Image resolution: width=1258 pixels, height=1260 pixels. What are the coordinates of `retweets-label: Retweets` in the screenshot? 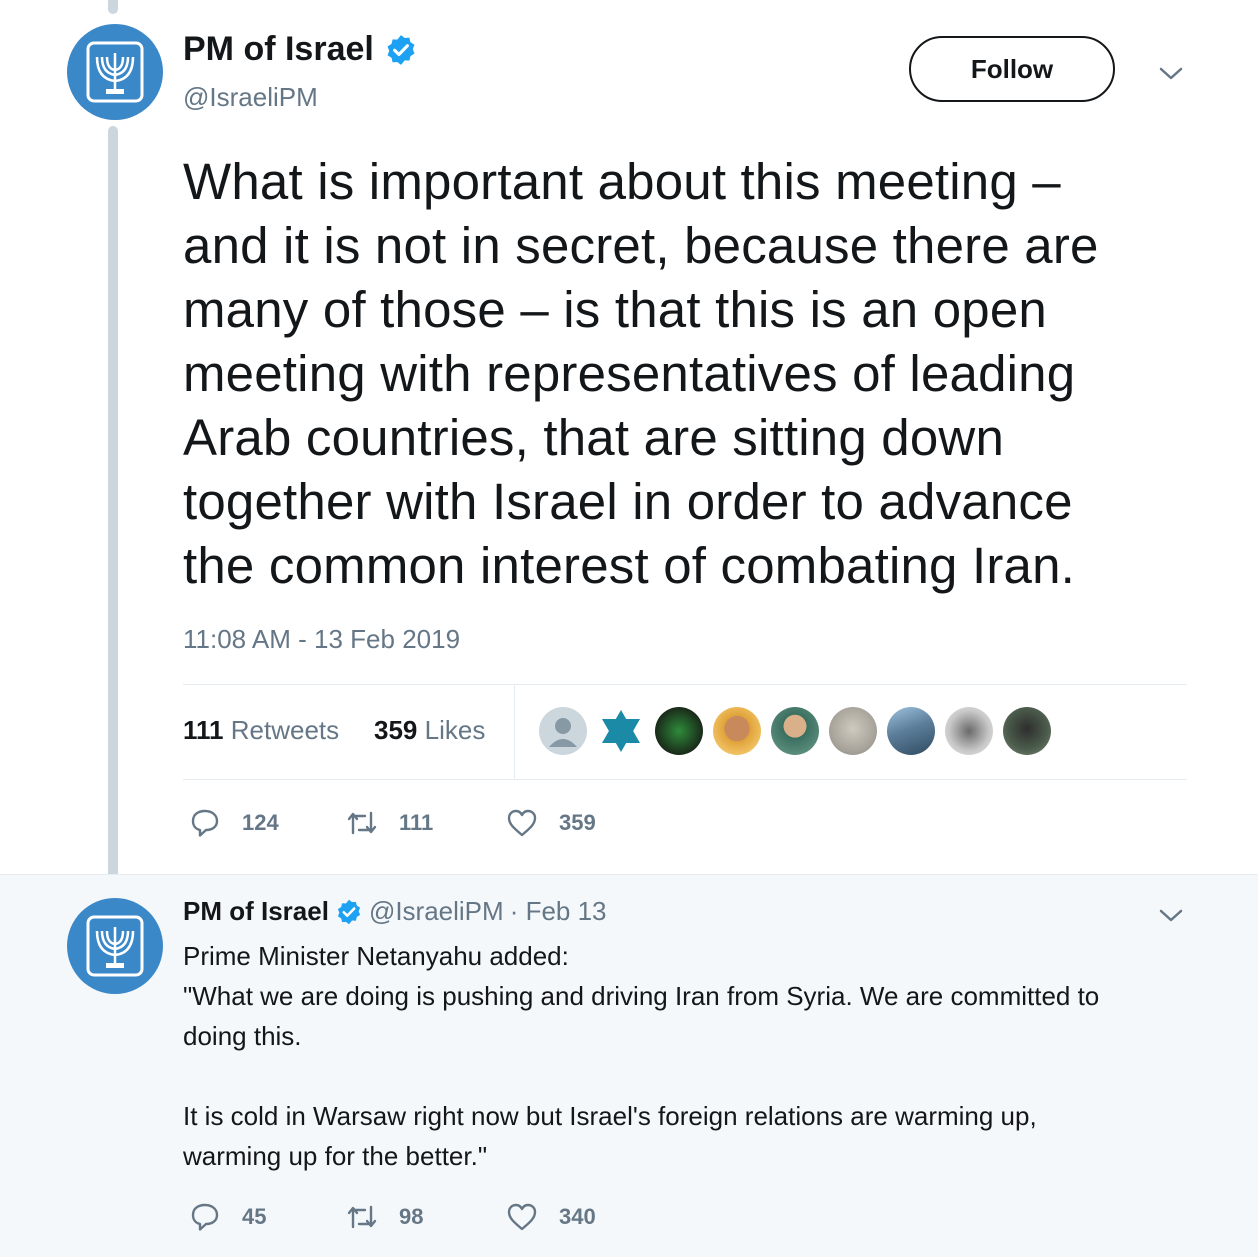 It's located at (285, 730).